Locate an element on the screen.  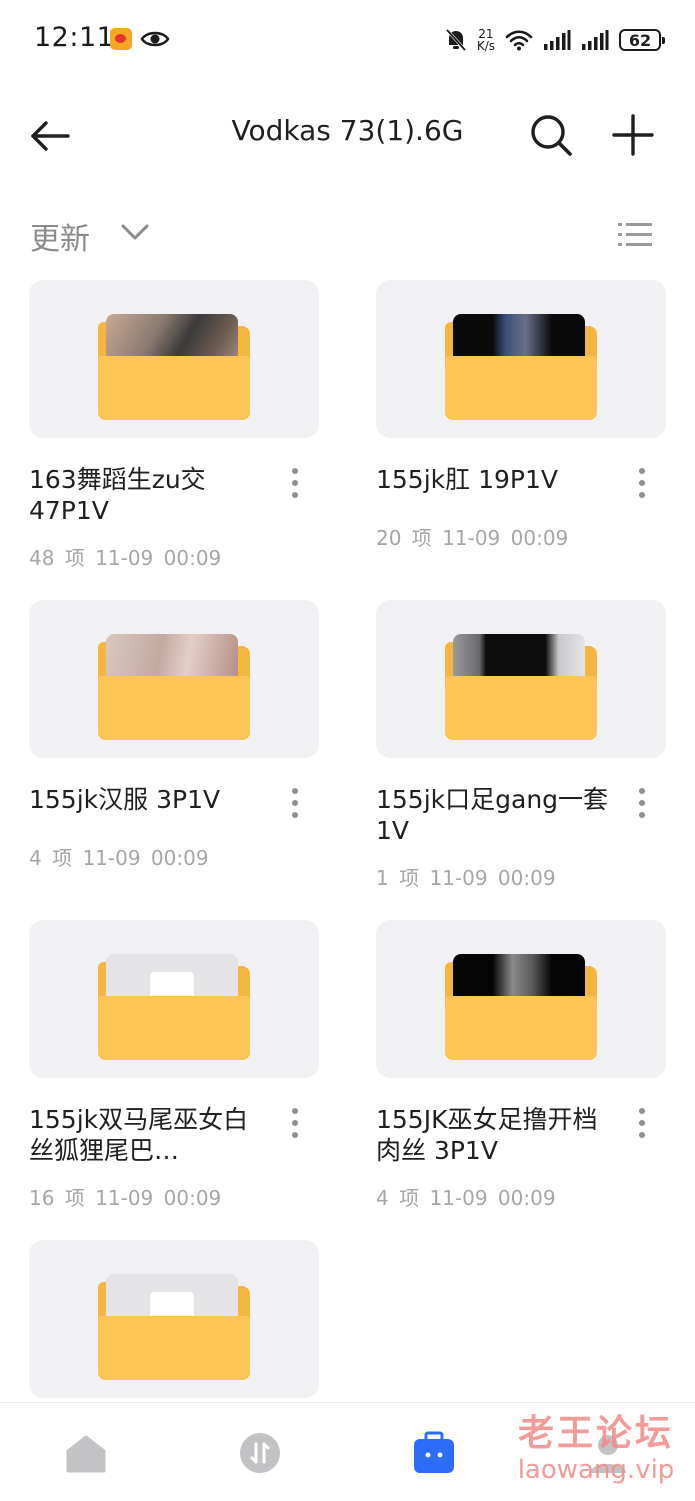
folder-name: 155jk汉服 3P1V is located at coordinates (125, 799).